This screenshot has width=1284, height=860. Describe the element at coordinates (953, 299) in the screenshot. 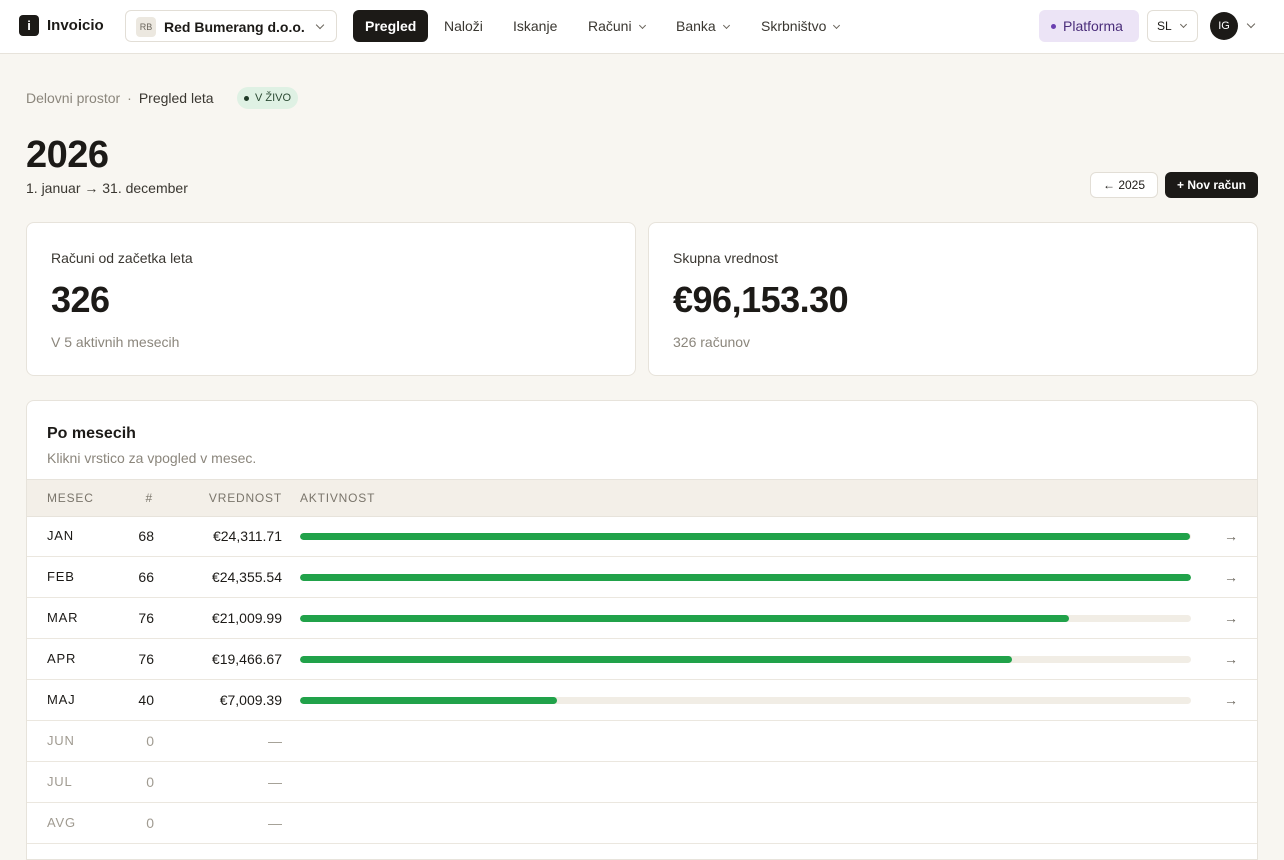

I see `stat-card-total-value: Skupna vrednost €96,153.30 326 računov` at that location.